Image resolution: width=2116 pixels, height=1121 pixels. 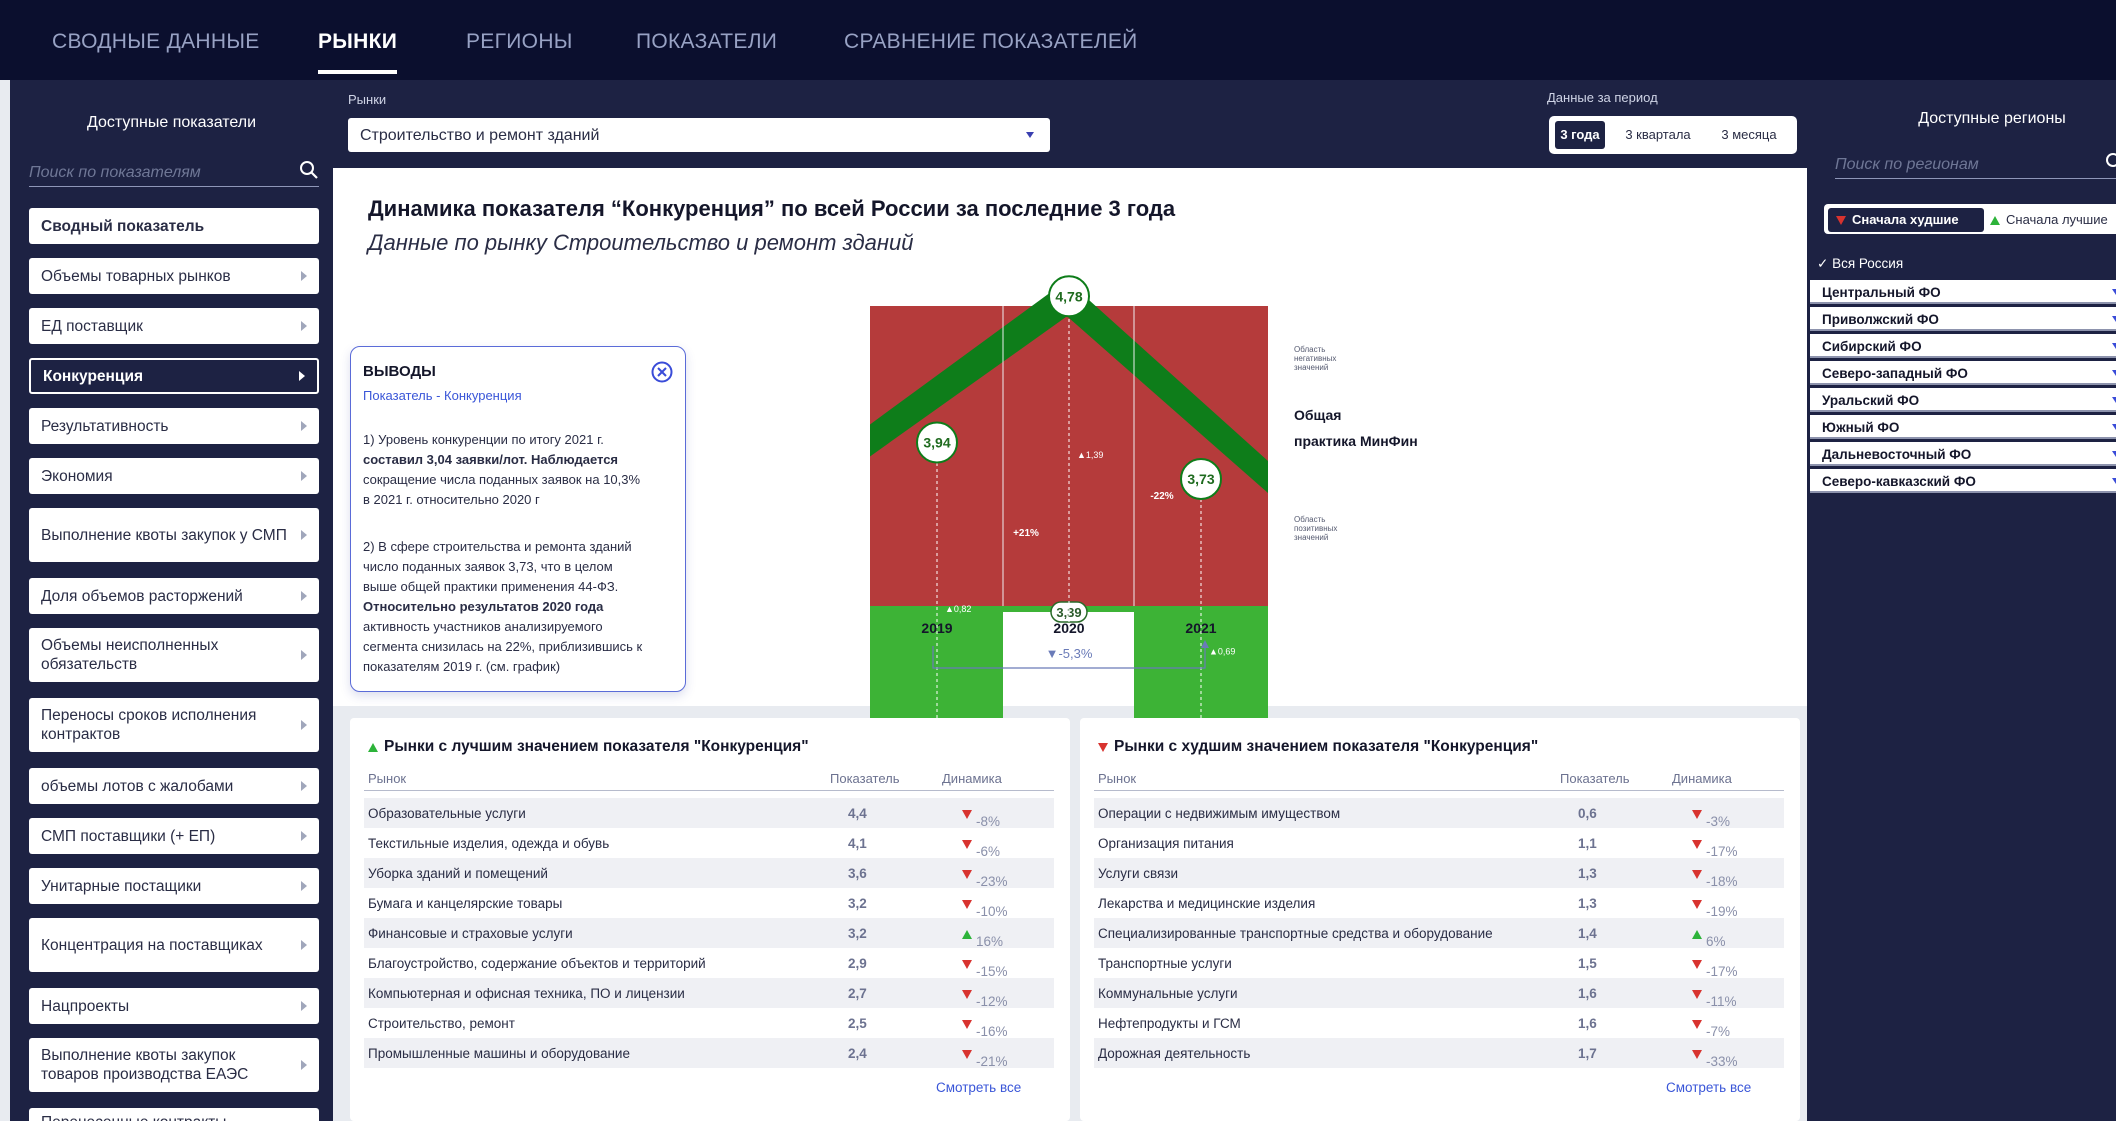 I want to click on region-item: Дальневосточный ФО, so click(x=1963, y=454).